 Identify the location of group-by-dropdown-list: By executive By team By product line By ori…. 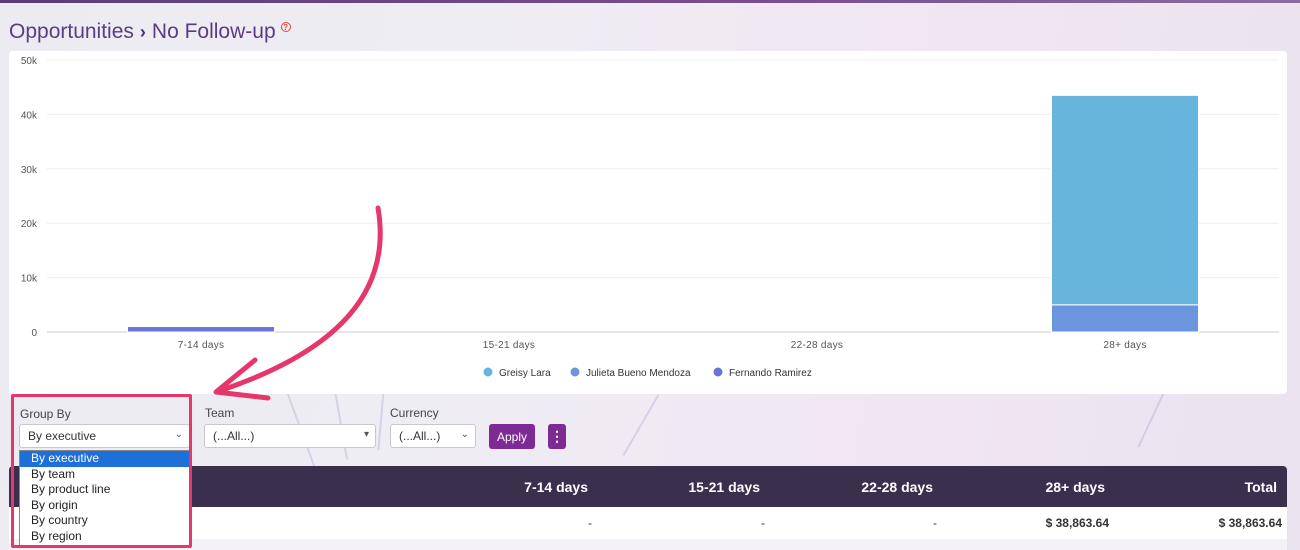
(104, 498).